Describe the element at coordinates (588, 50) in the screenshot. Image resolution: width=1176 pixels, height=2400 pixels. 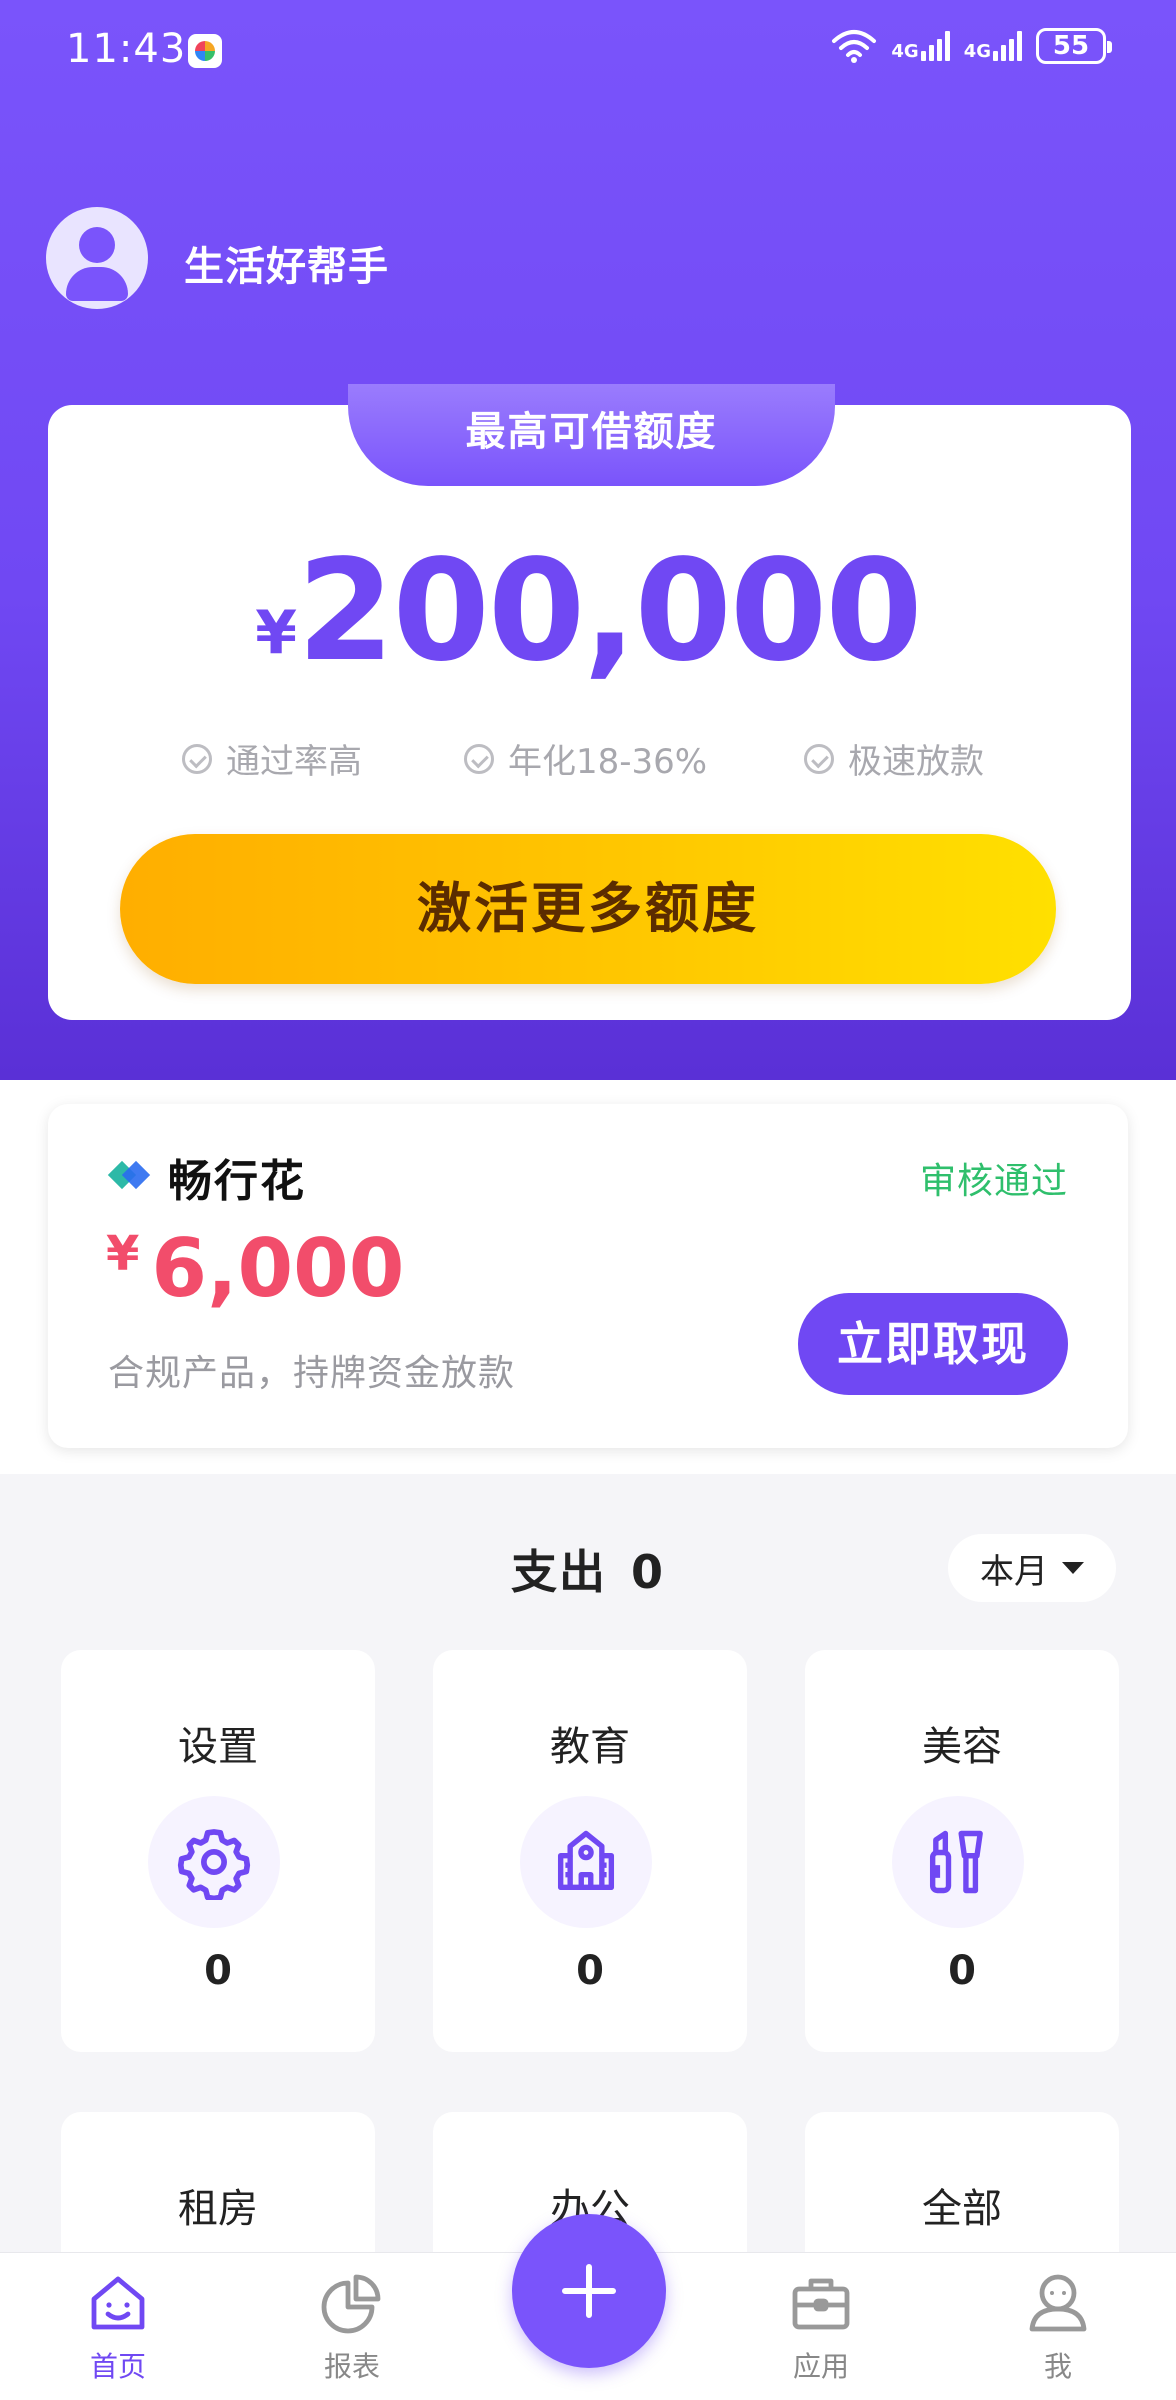
I see `status-bar: 11:43 4G 4G 55` at that location.